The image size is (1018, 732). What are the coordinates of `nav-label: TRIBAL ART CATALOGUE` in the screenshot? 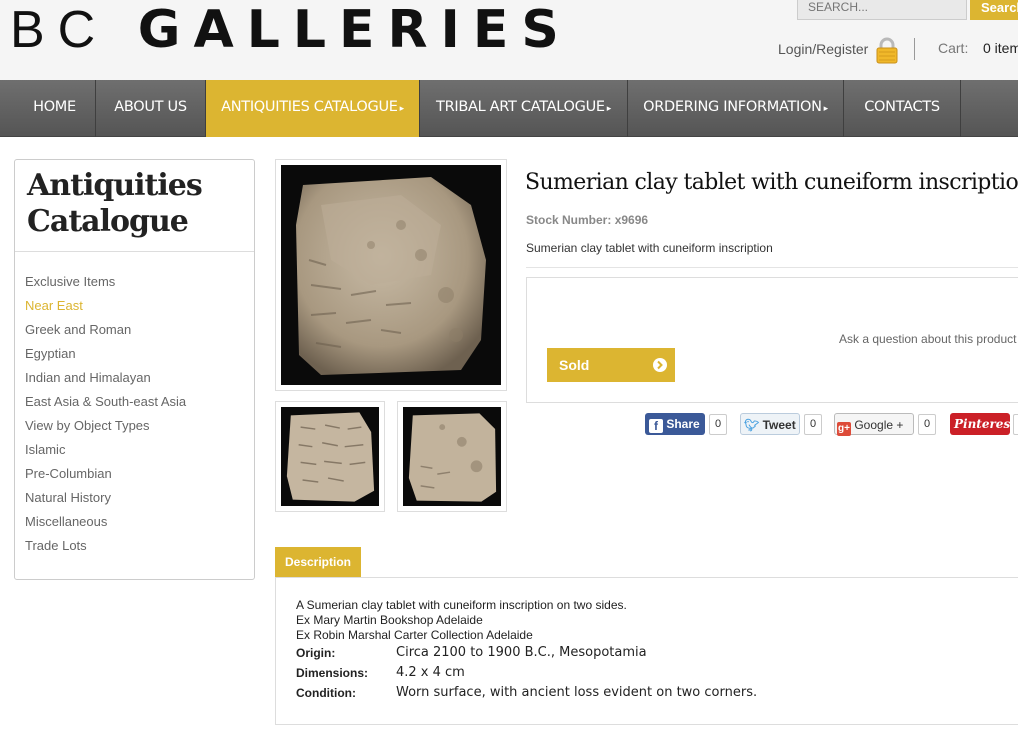 It's located at (520, 107).